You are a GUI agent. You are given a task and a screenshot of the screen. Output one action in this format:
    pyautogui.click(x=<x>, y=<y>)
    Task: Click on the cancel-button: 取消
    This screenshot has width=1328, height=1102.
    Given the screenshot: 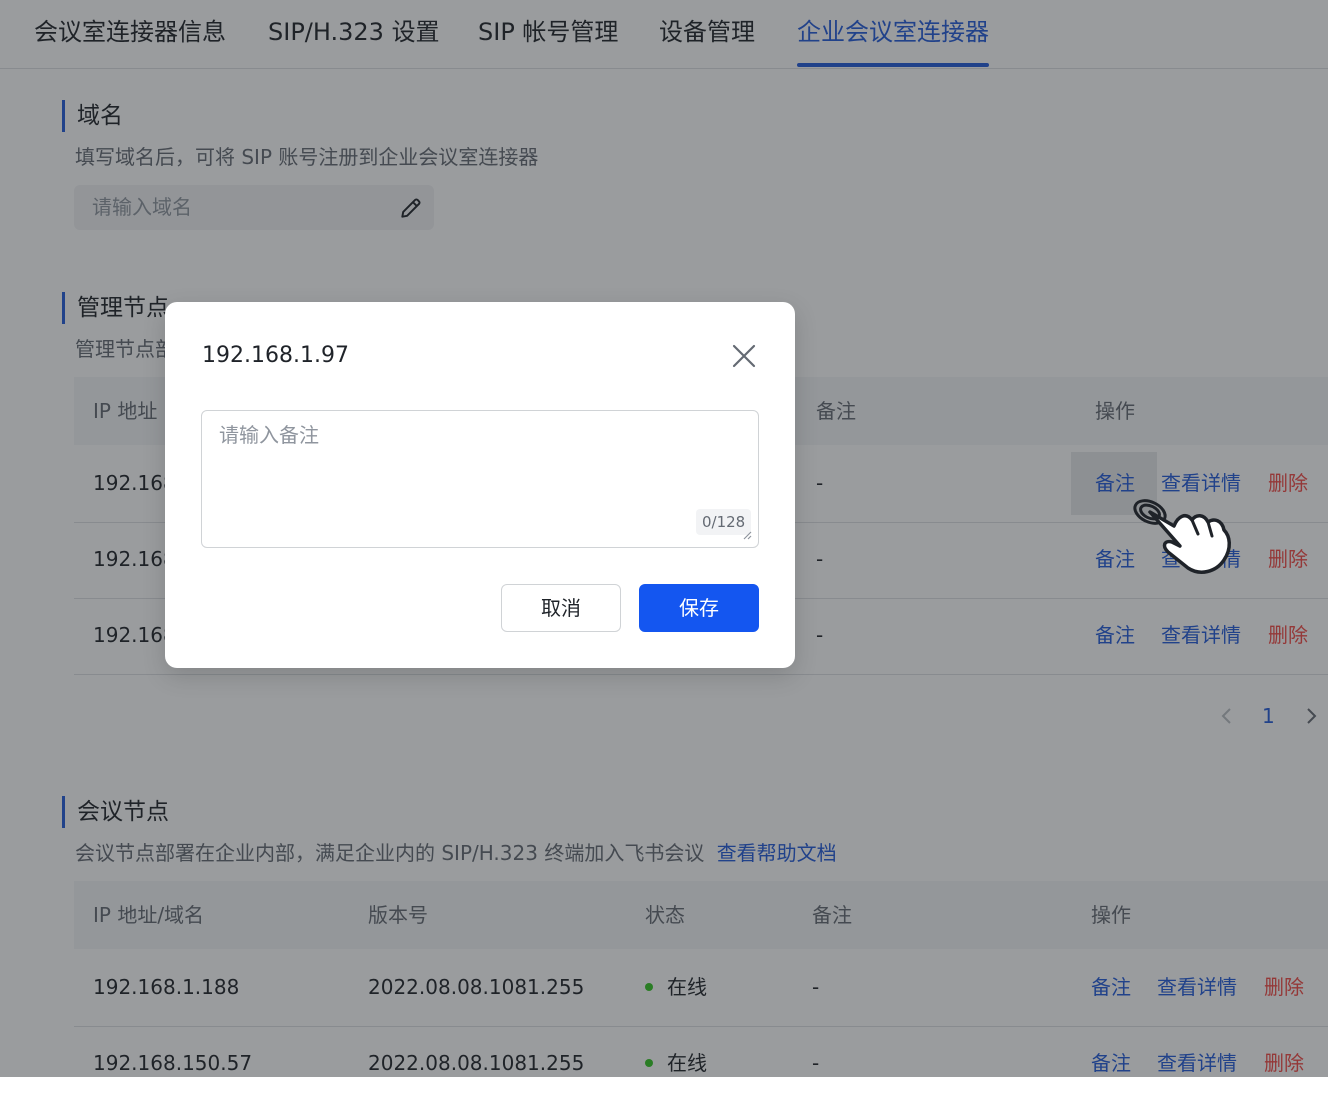 What is the action you would take?
    pyautogui.click(x=561, y=608)
    